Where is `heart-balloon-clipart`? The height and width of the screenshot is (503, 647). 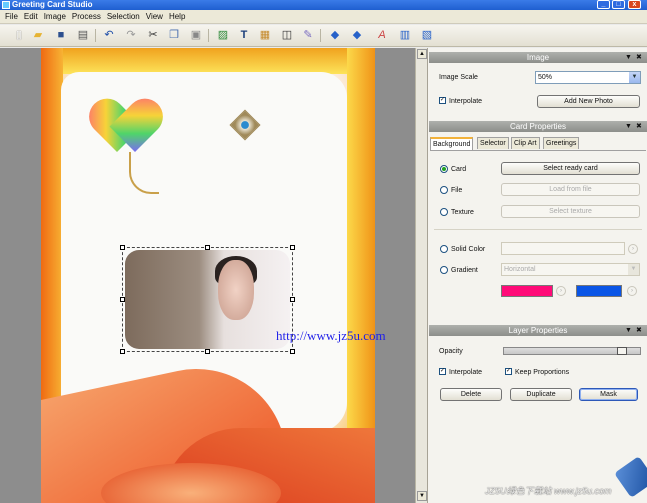 heart-balloon-clipart is located at coordinates (126, 123).